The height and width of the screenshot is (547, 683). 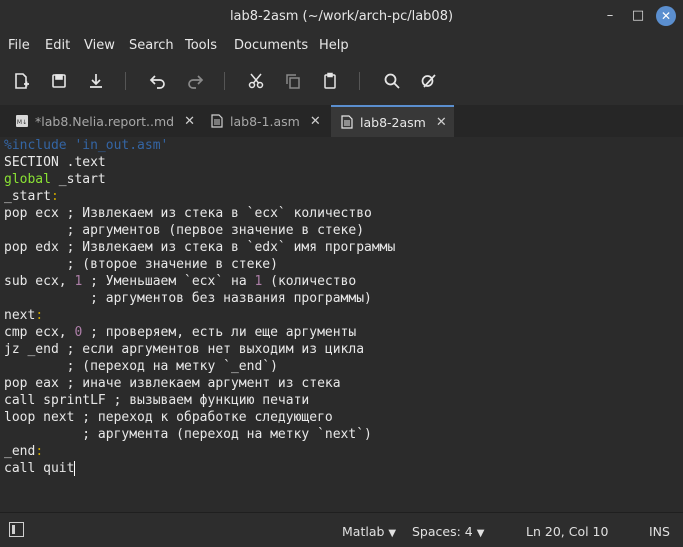 I want to click on code-text: ; аргументов без названия программы), so click(x=188, y=298).